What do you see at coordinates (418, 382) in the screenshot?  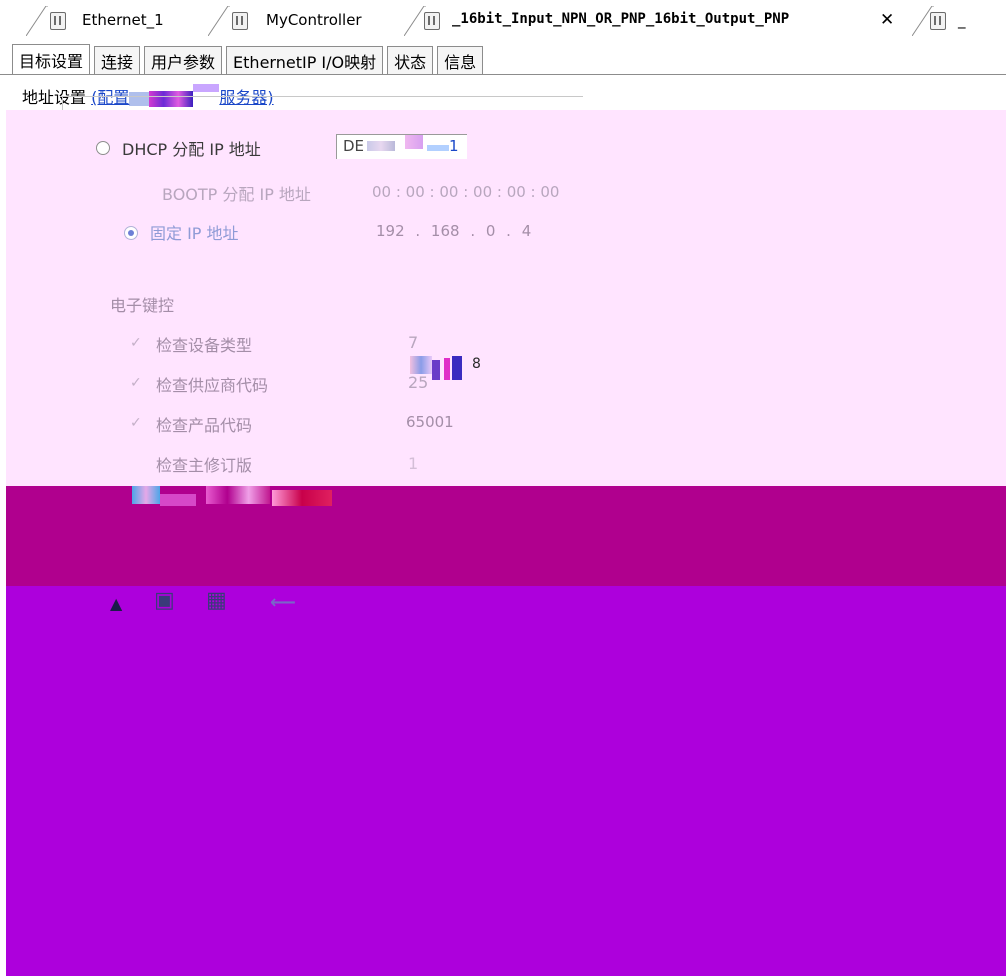 I see `check-vendor-code-value: 25` at bounding box center [418, 382].